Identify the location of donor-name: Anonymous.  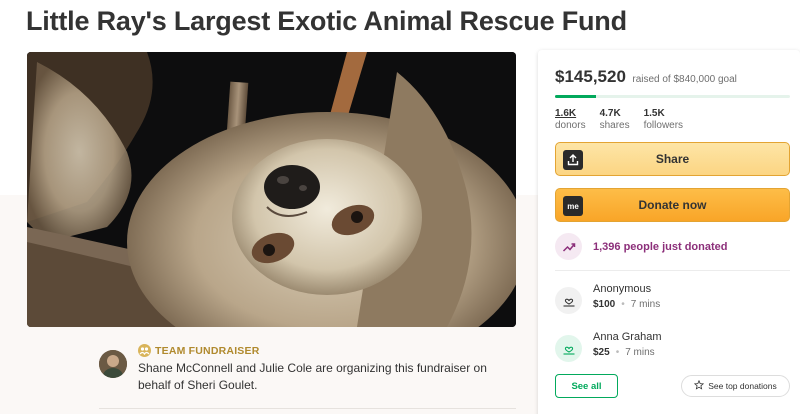
(622, 289).